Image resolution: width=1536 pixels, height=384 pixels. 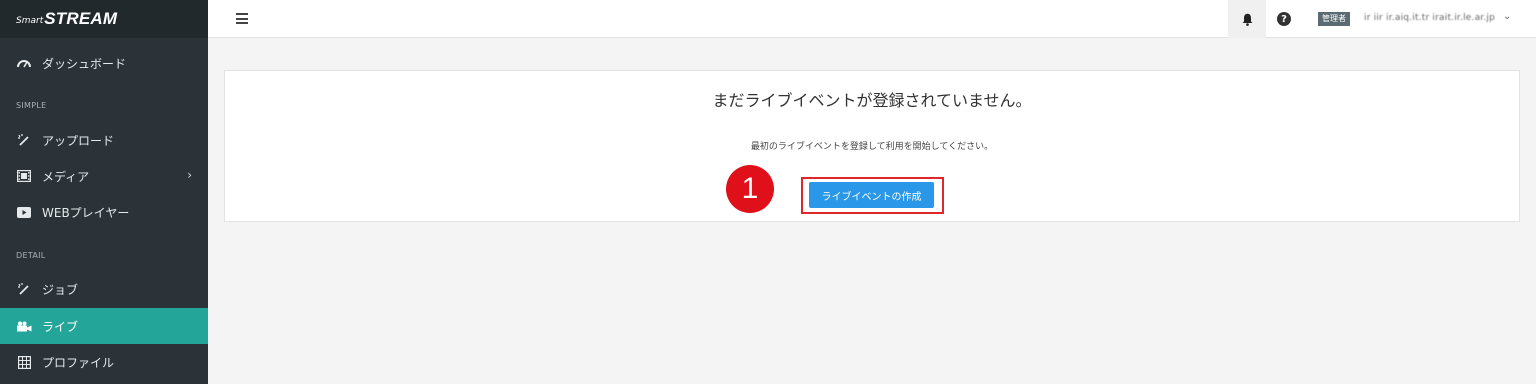 I want to click on sidebar-item-profile: プロファイル, so click(x=104, y=362).